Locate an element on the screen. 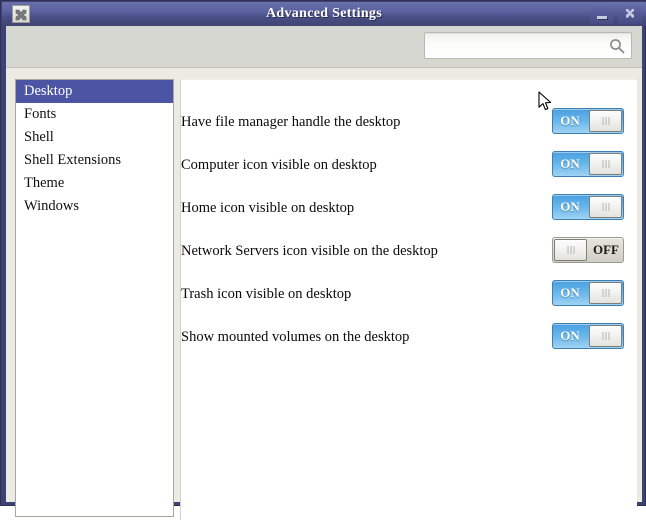 This screenshot has width=646, height=520. sidebar-item-label: Windows is located at coordinates (51, 206).